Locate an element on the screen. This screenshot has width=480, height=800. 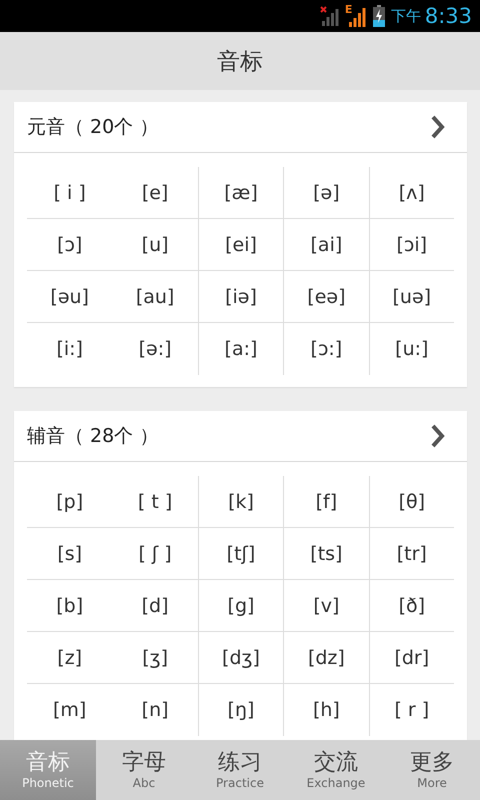
bottom-nav-tab: 交流 Exchange is located at coordinates (336, 770).